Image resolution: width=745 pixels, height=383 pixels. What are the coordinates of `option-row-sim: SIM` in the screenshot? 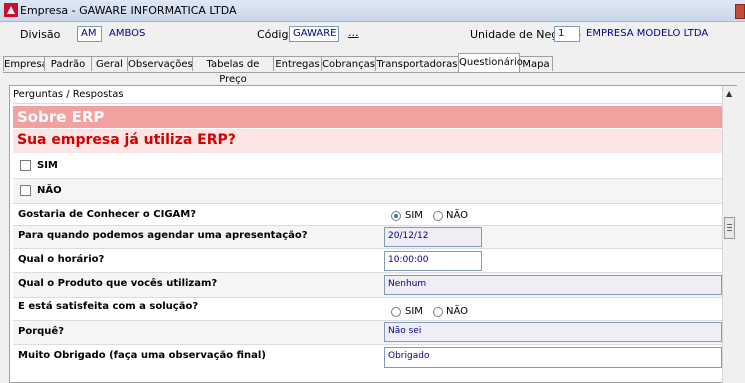 It's located at (367, 166).